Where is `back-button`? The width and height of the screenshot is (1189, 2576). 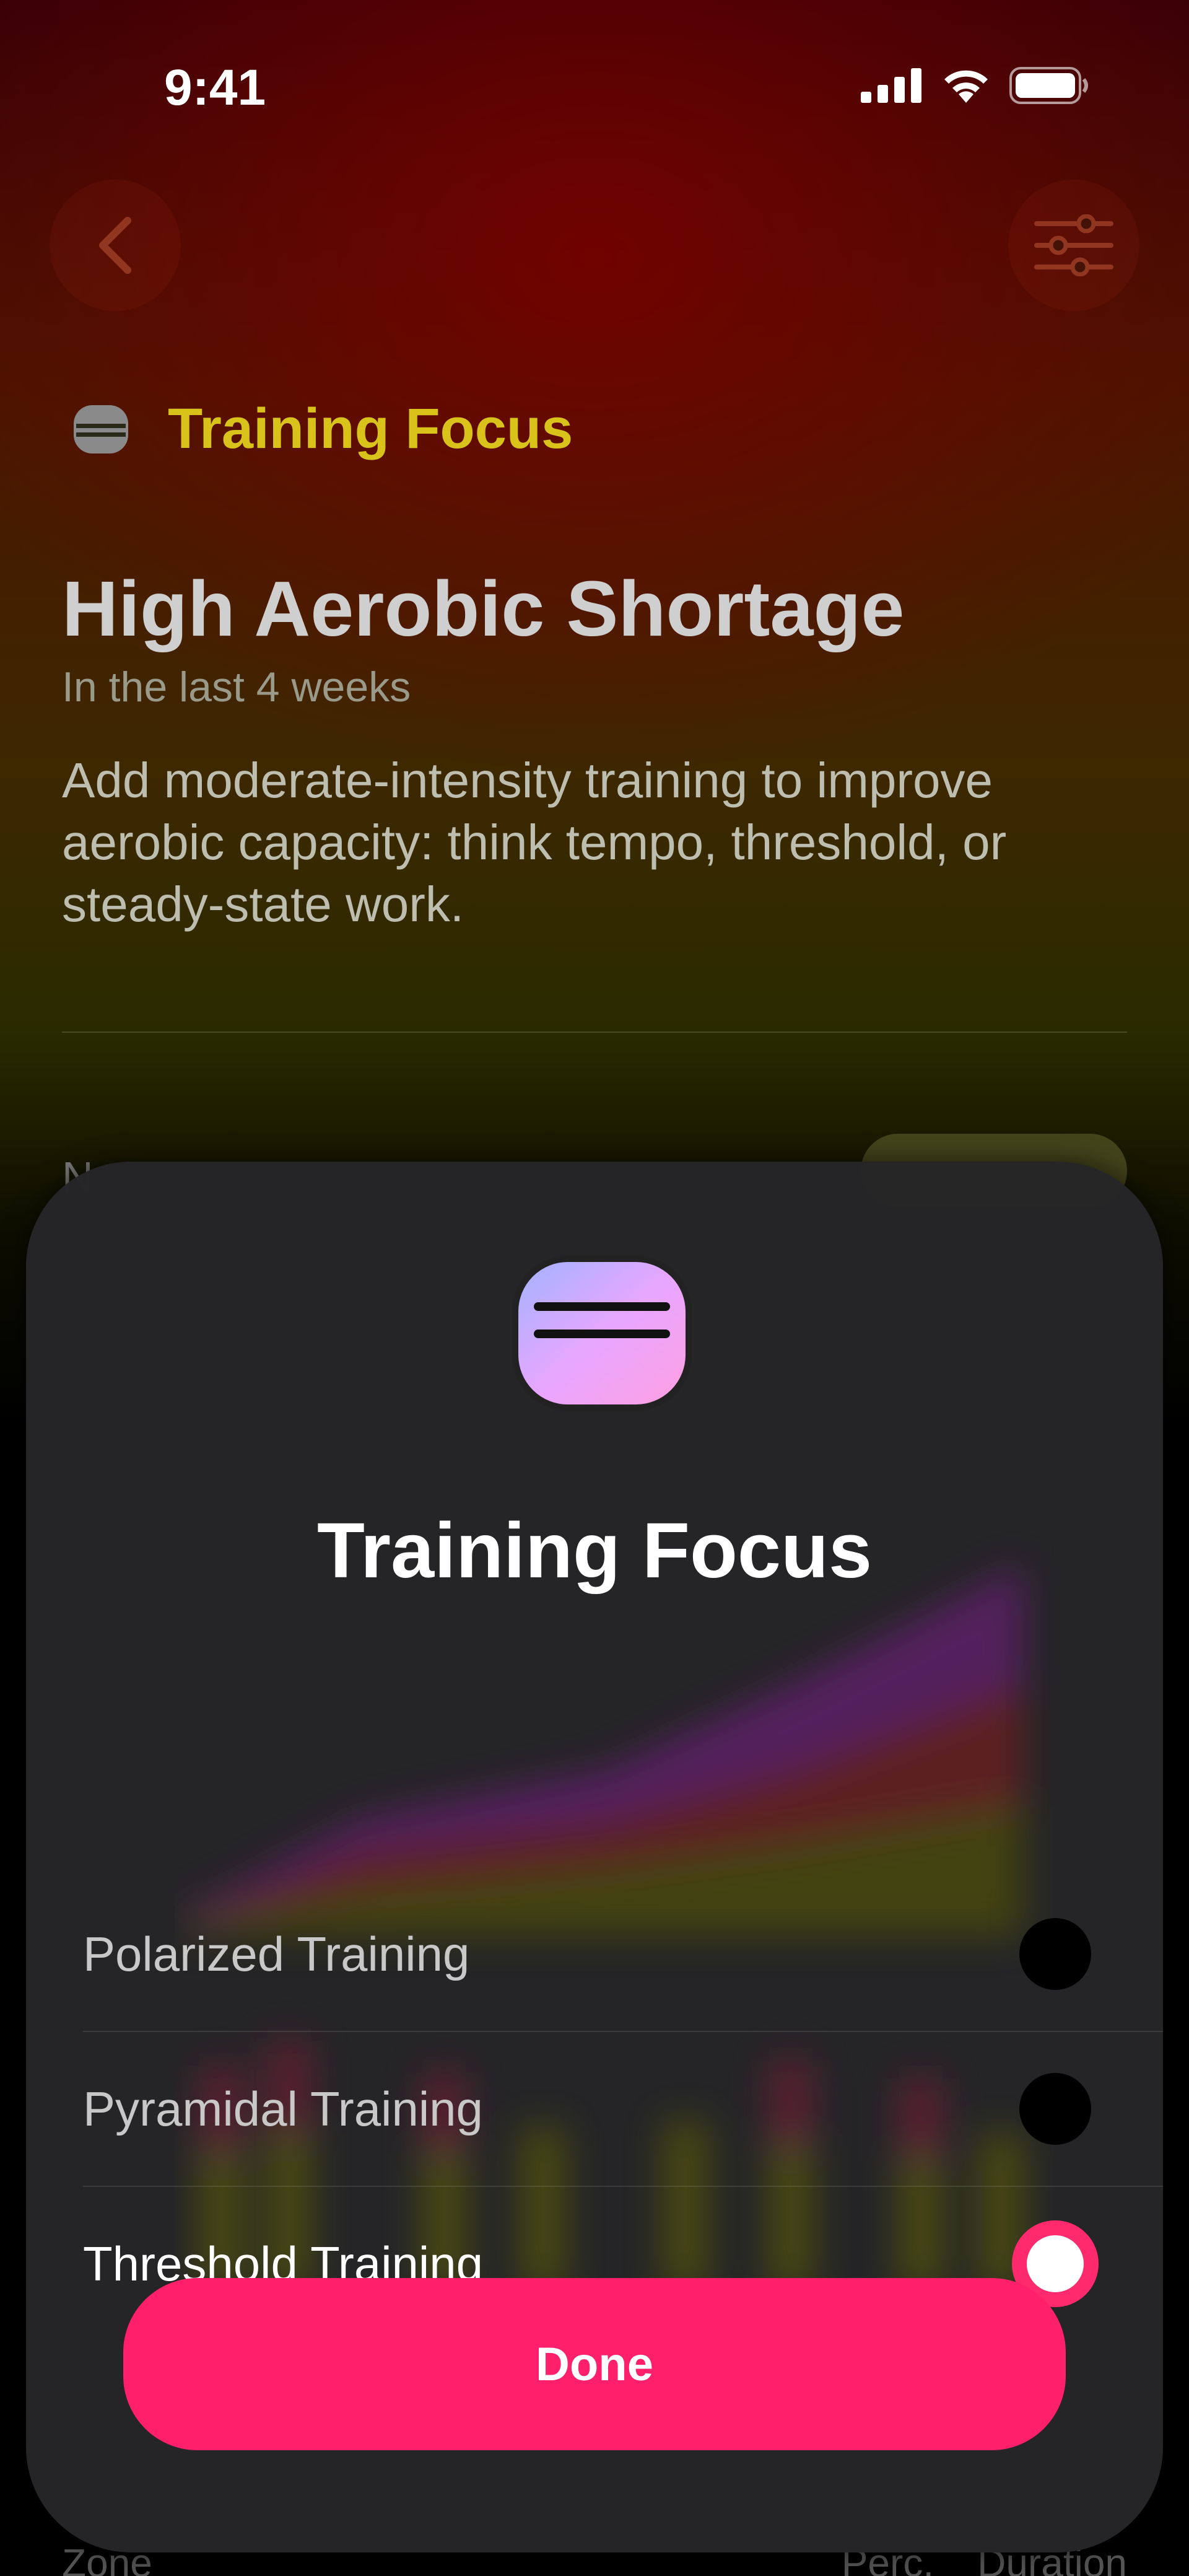 back-button is located at coordinates (115, 245).